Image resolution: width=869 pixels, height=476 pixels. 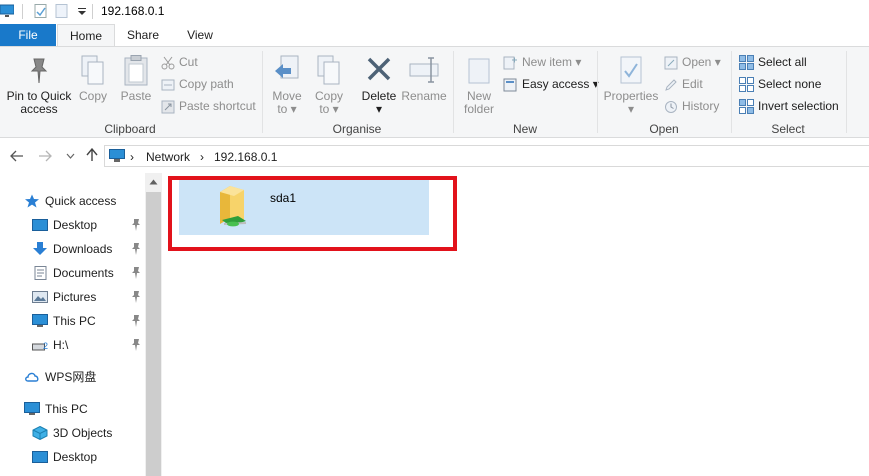 I want to click on edit-button: Edit, so click(x=683, y=84).